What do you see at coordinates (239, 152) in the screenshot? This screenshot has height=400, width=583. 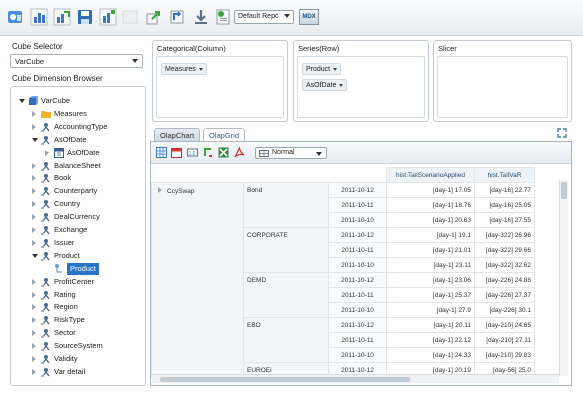 I see `pdf-export-icon` at bounding box center [239, 152].